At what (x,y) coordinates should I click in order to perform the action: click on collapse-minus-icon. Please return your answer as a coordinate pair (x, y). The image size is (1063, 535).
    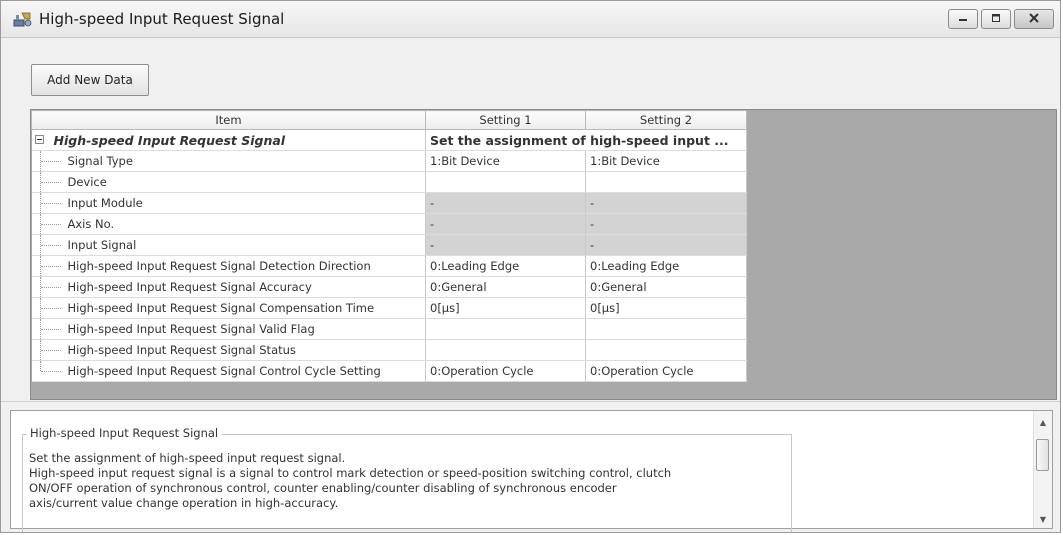
    Looking at the image, I should click on (39, 139).